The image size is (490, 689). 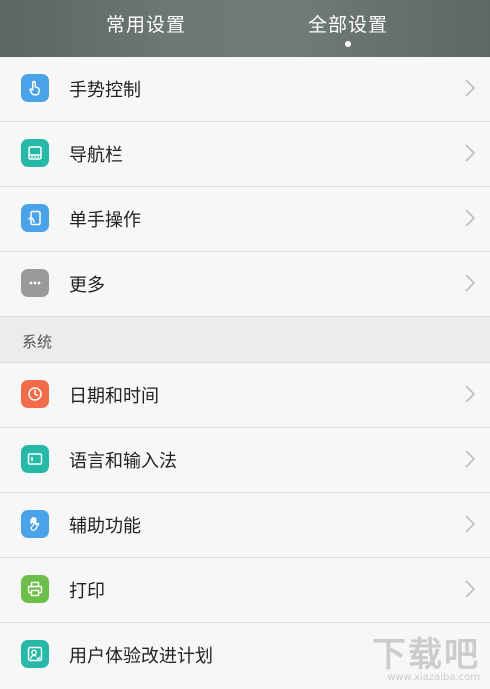 I want to click on settings-item-language-input: 语言和输入法, so click(x=245, y=460).